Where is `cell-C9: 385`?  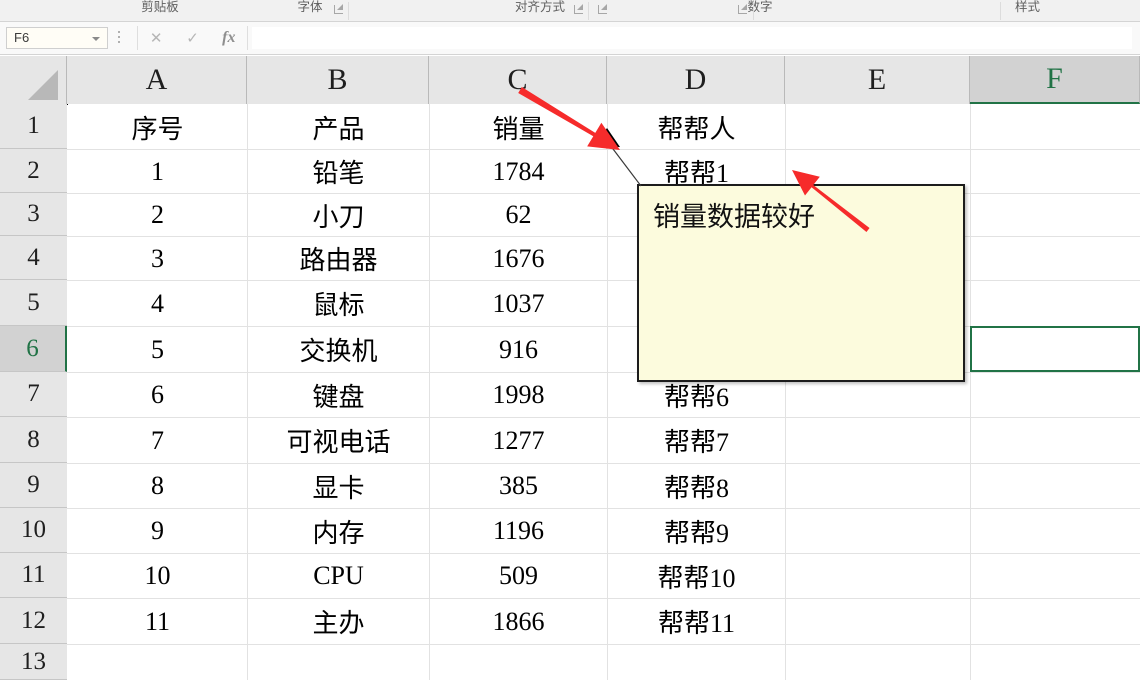 cell-C9: 385 is located at coordinates (519, 486).